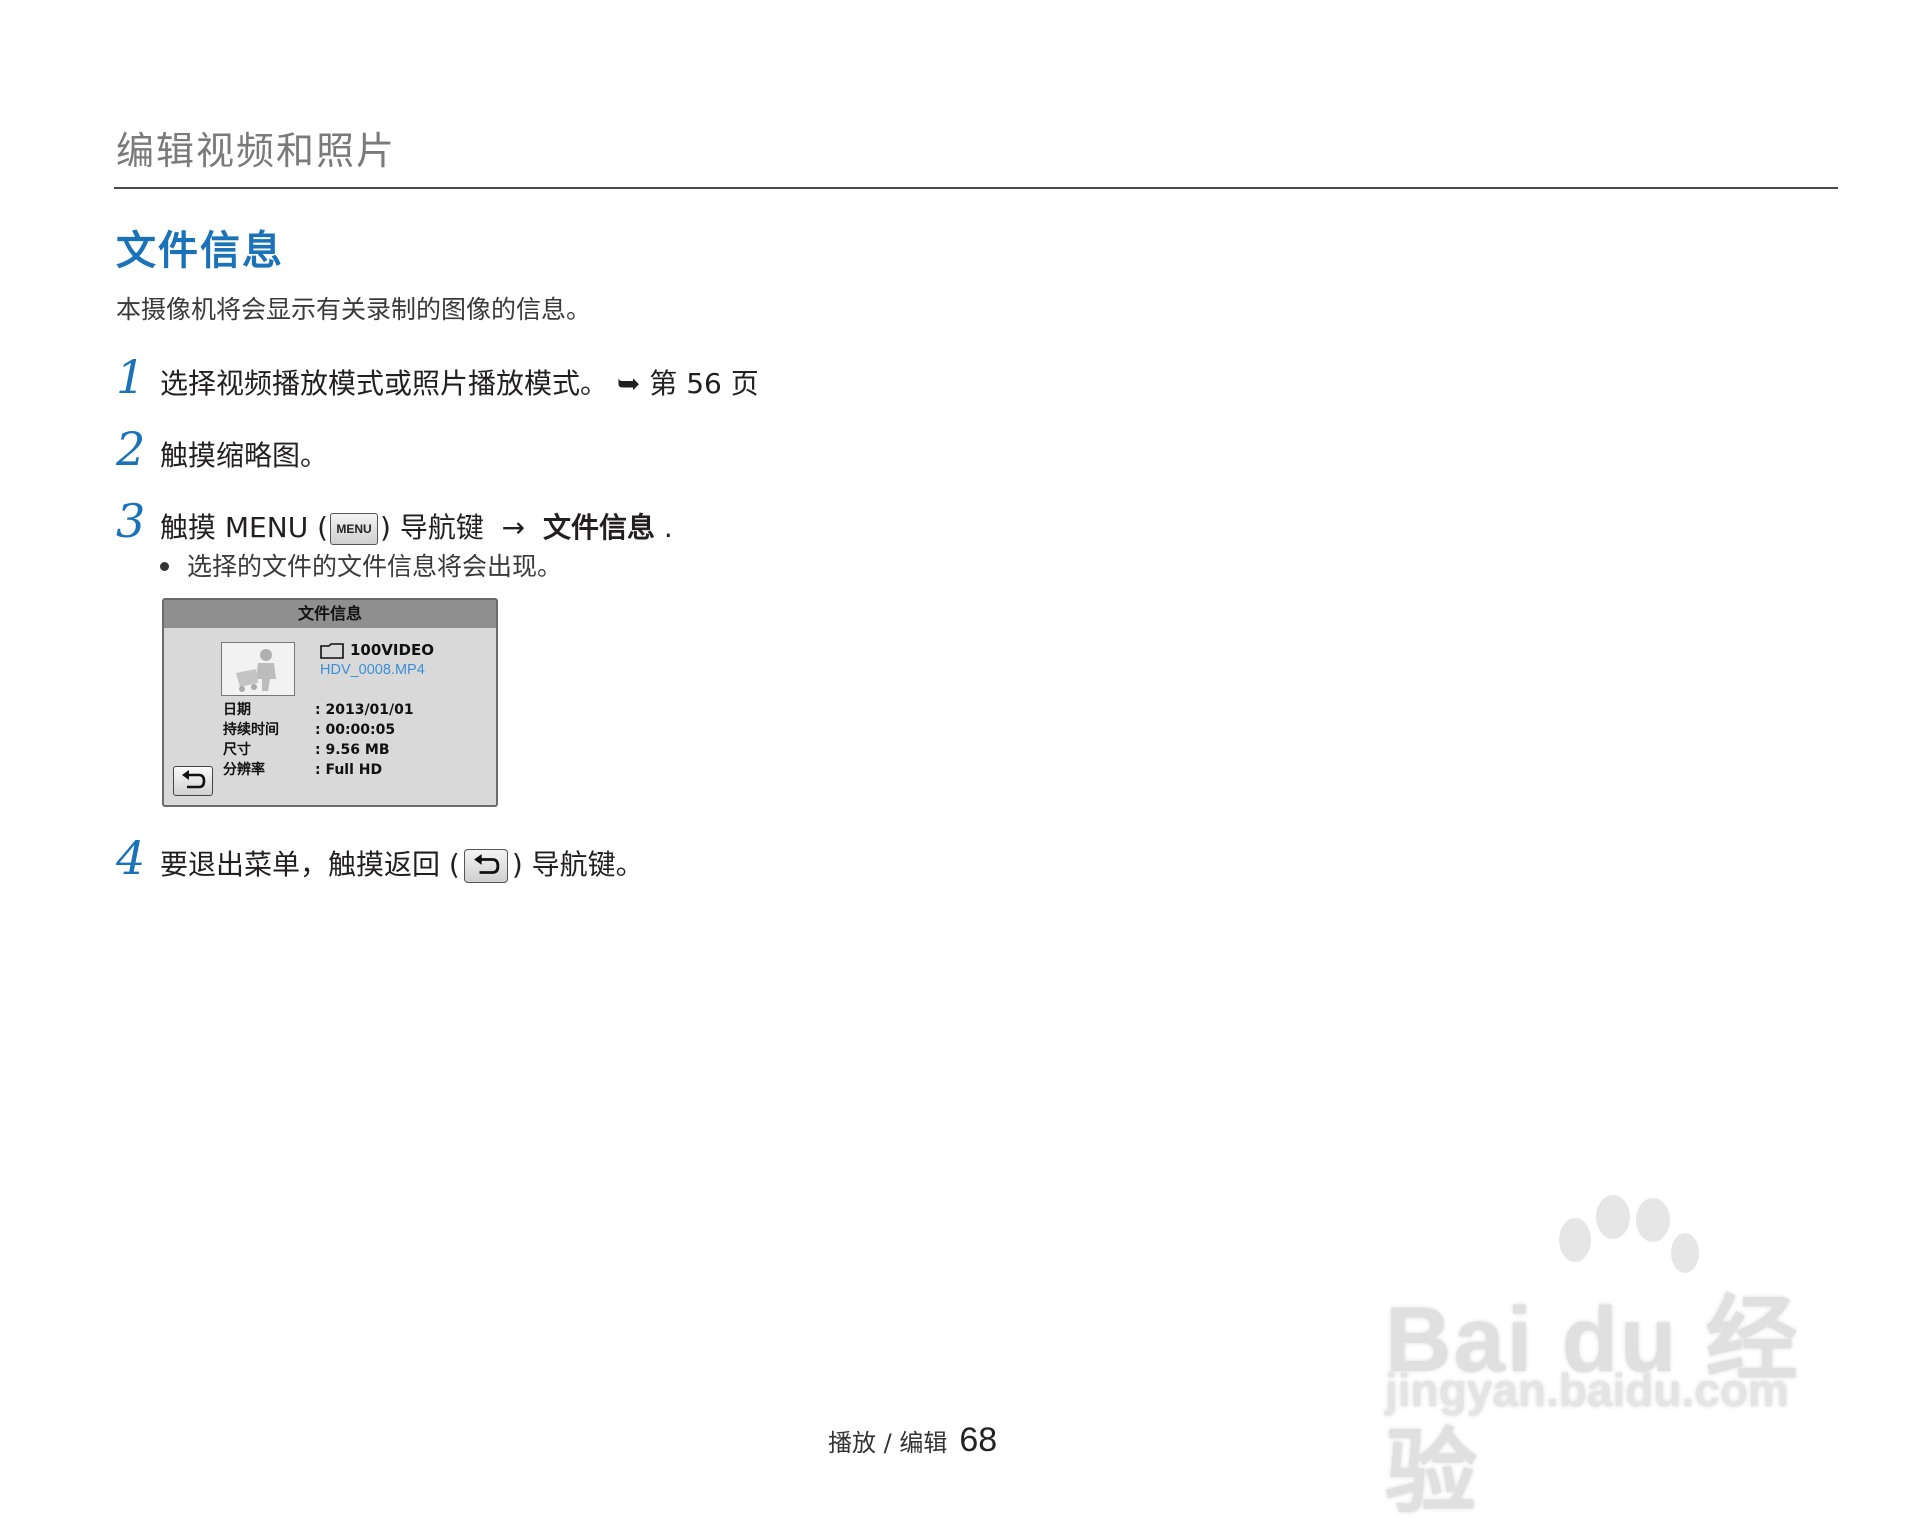 The height and width of the screenshot is (1531, 1928). Describe the element at coordinates (1587, 1390) in the screenshot. I see `watermark-sub: jingyan.baidu.com` at that location.